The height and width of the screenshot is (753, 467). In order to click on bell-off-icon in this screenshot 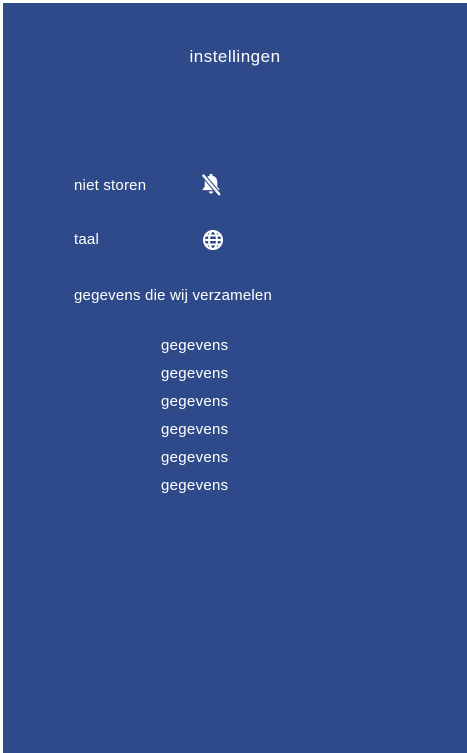, I will do `click(211, 185)`.